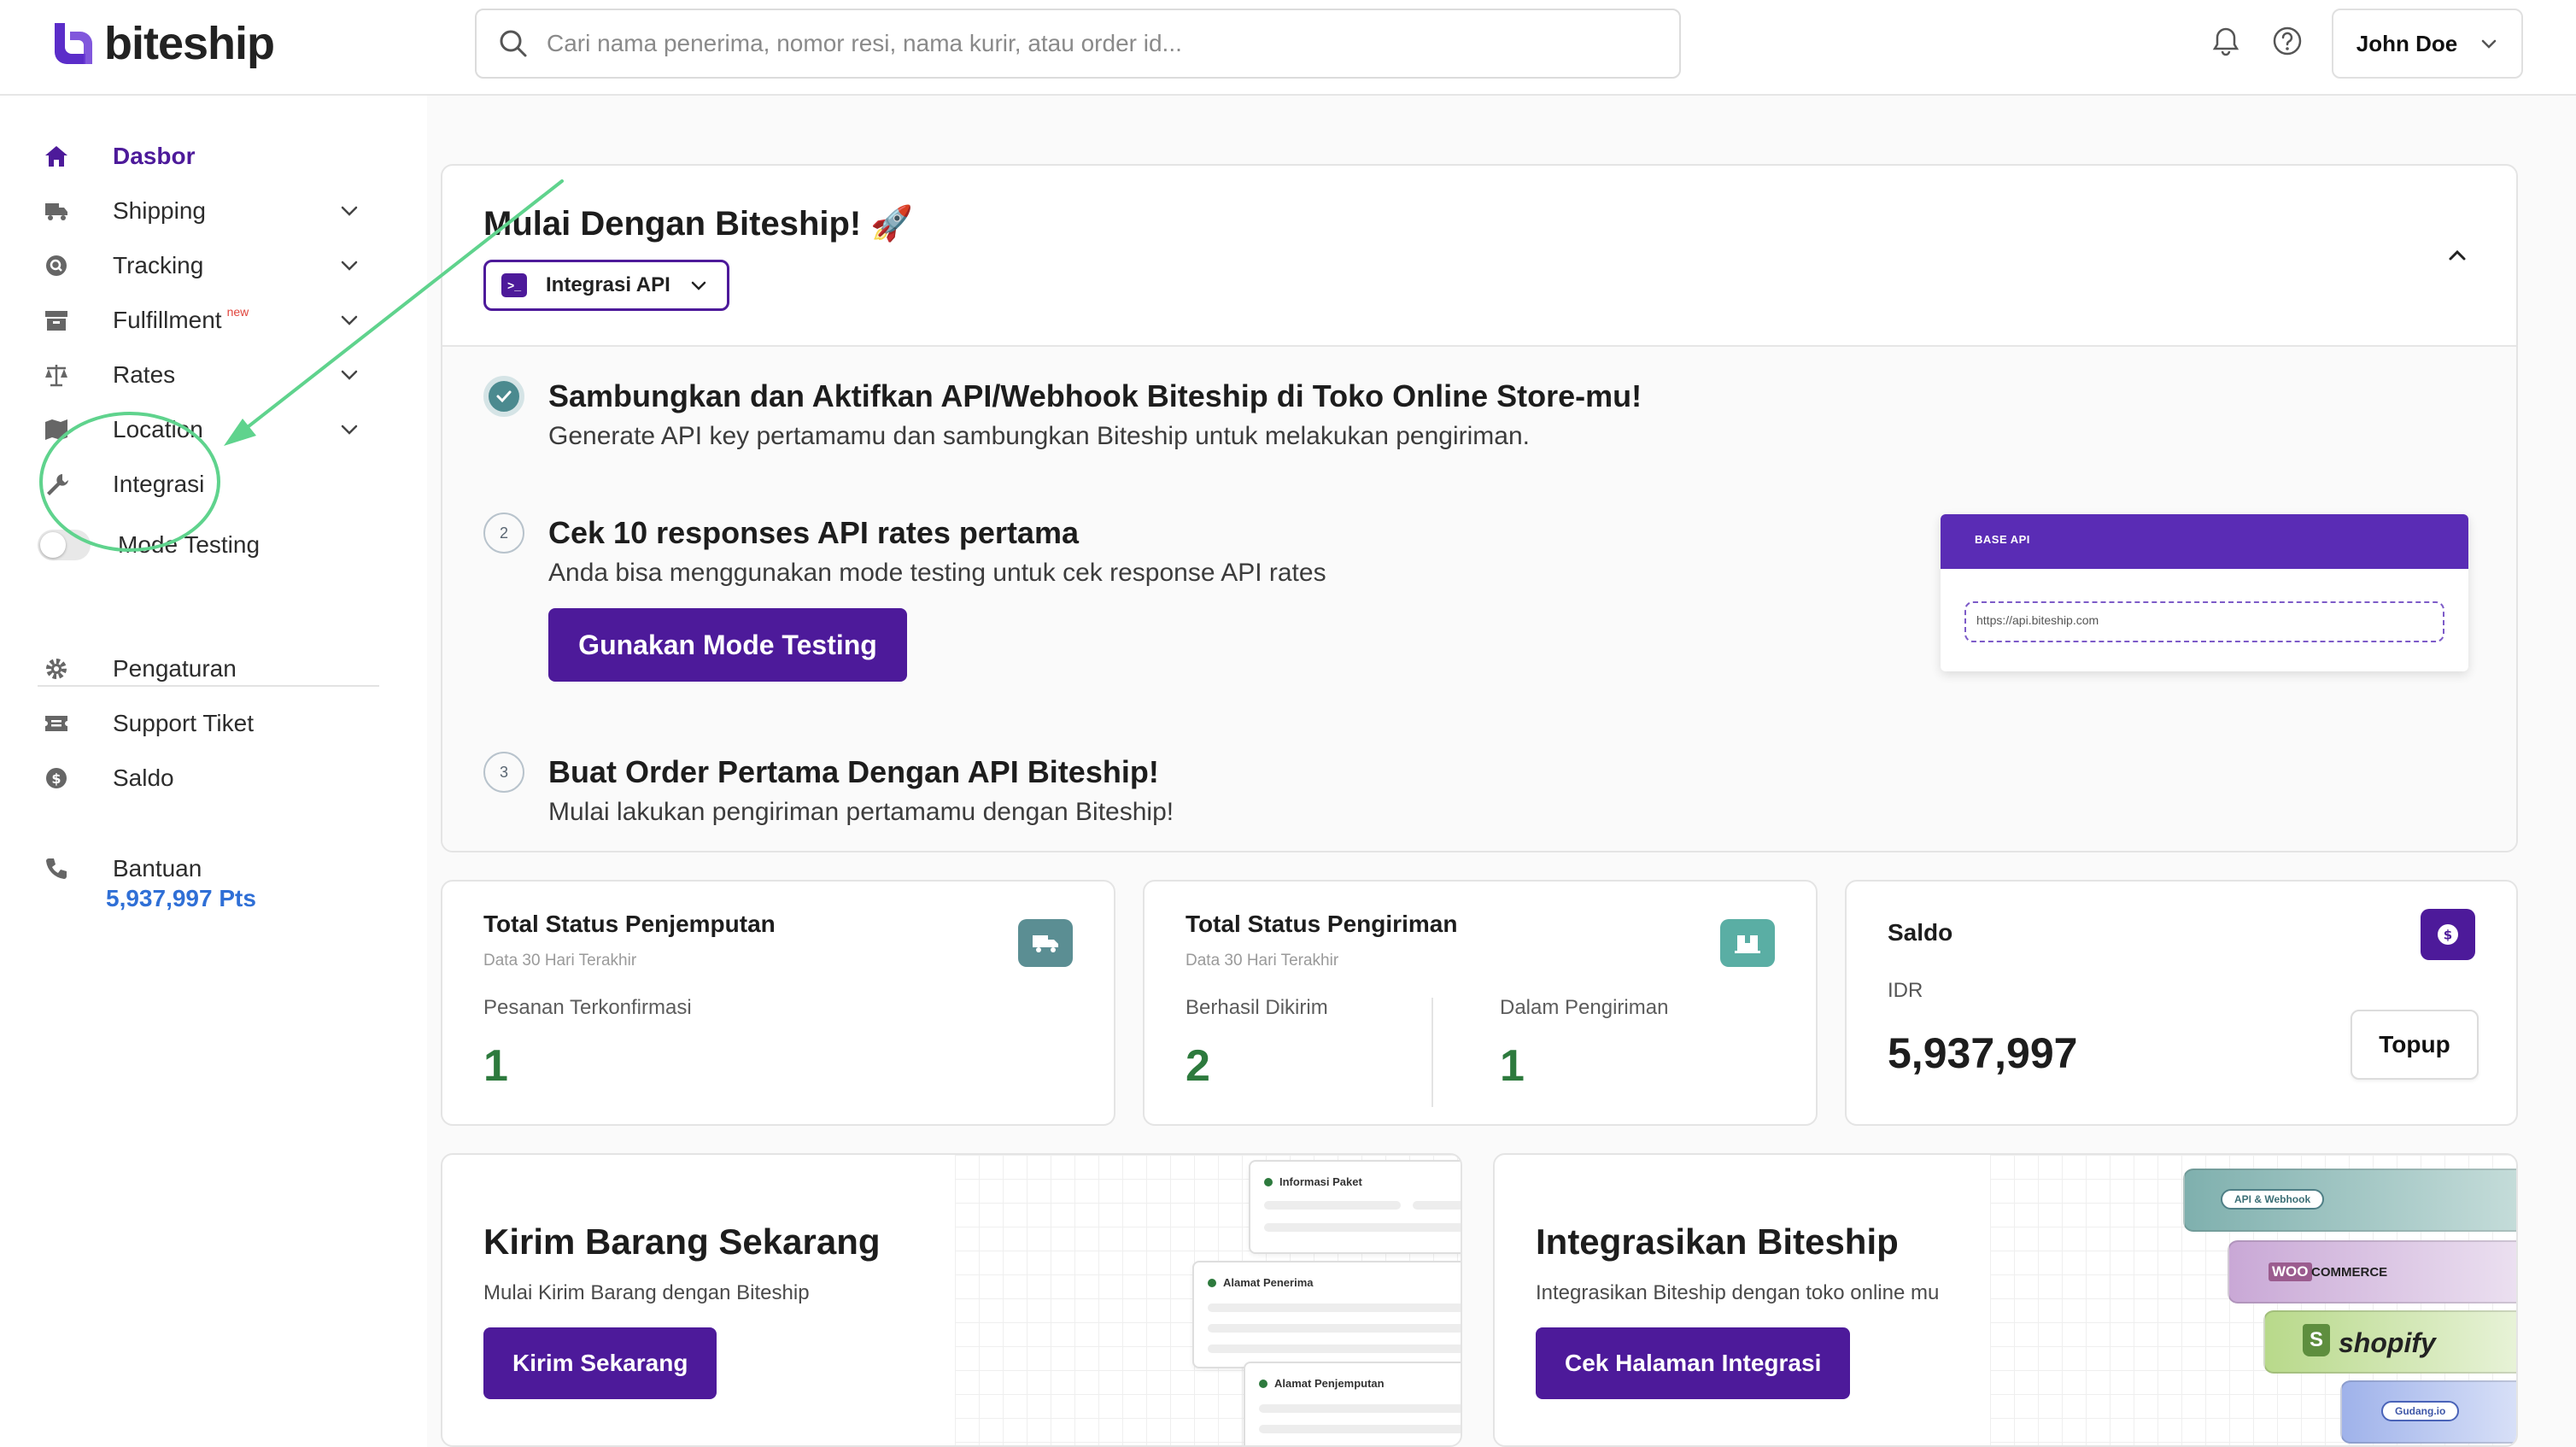 This screenshot has width=2576, height=1447. What do you see at coordinates (1584, 1007) in the screenshot?
I see `stat-label: Dalam Pengiriman` at bounding box center [1584, 1007].